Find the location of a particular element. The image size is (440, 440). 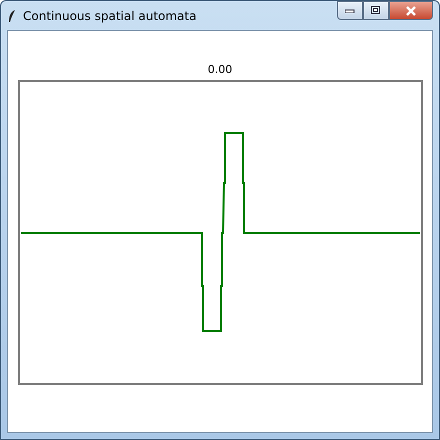

feather-icon is located at coordinates (12, 15).